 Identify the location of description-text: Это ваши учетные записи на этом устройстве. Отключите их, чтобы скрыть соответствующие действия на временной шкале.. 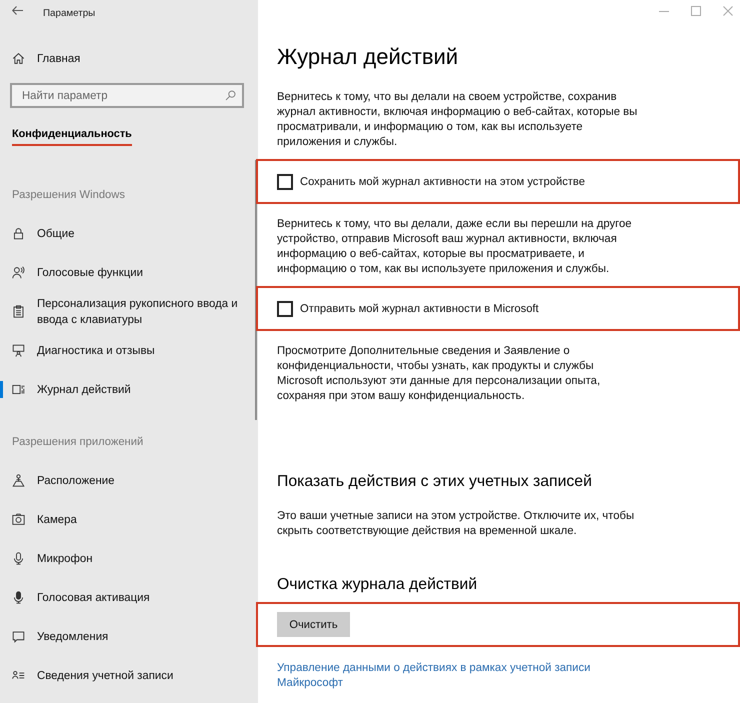
(456, 524).